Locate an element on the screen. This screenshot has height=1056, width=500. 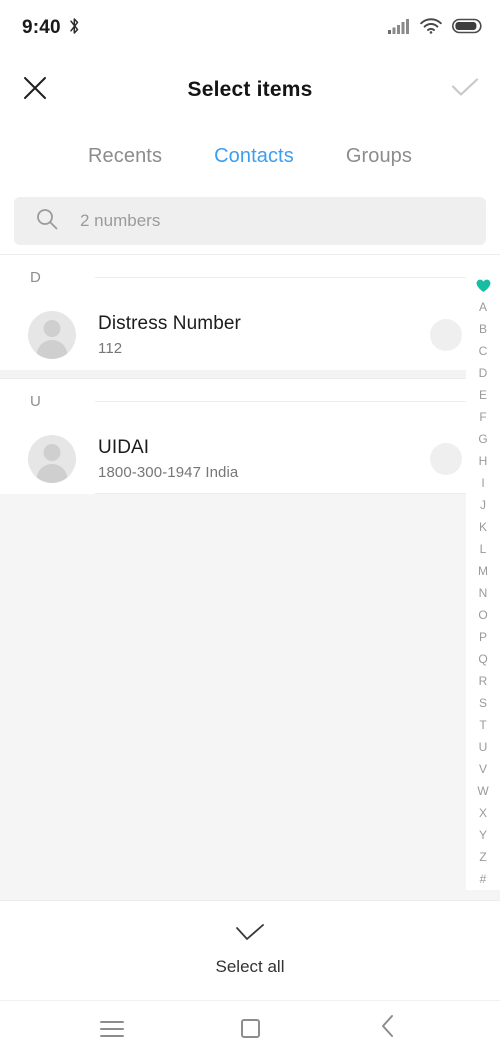
search-placeholder: 2 numbers is located at coordinates (120, 220).